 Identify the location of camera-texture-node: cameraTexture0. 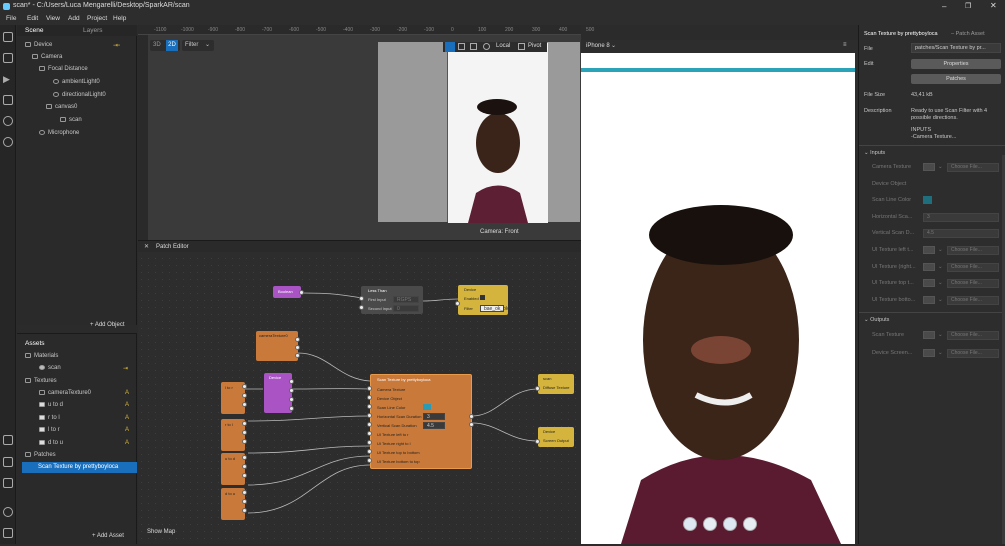
(277, 346).